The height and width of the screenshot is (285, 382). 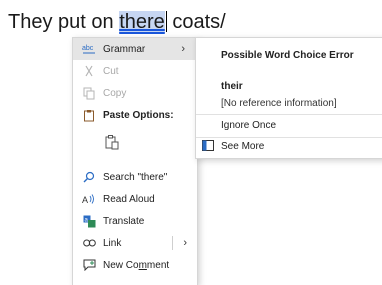 I want to click on menu-item-link-label: Link, so click(x=112, y=243).